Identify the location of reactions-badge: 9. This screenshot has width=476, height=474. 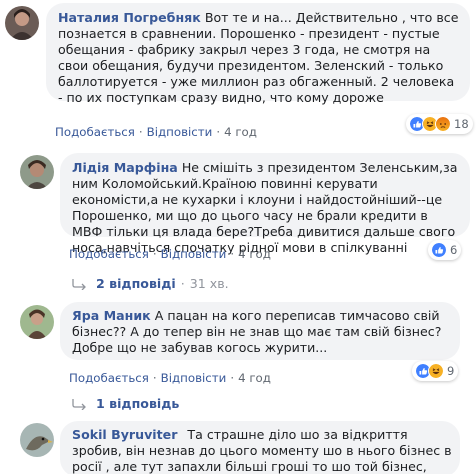
(435, 371).